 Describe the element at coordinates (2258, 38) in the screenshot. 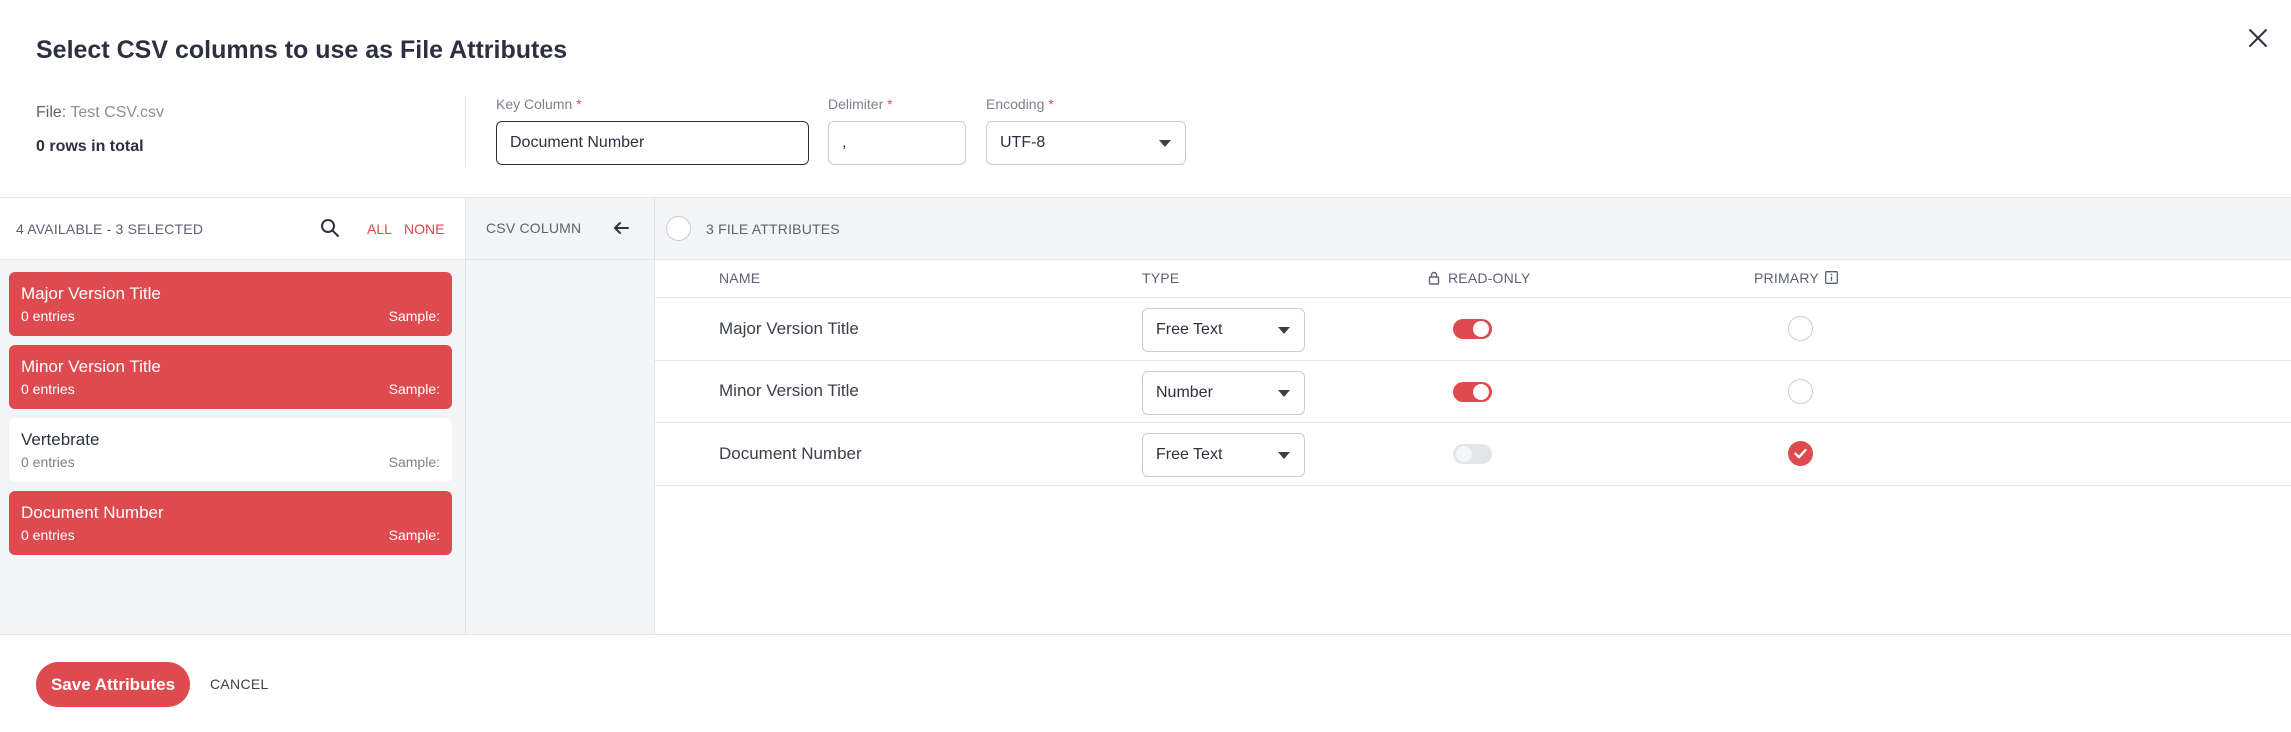

I see `close-icon` at that location.